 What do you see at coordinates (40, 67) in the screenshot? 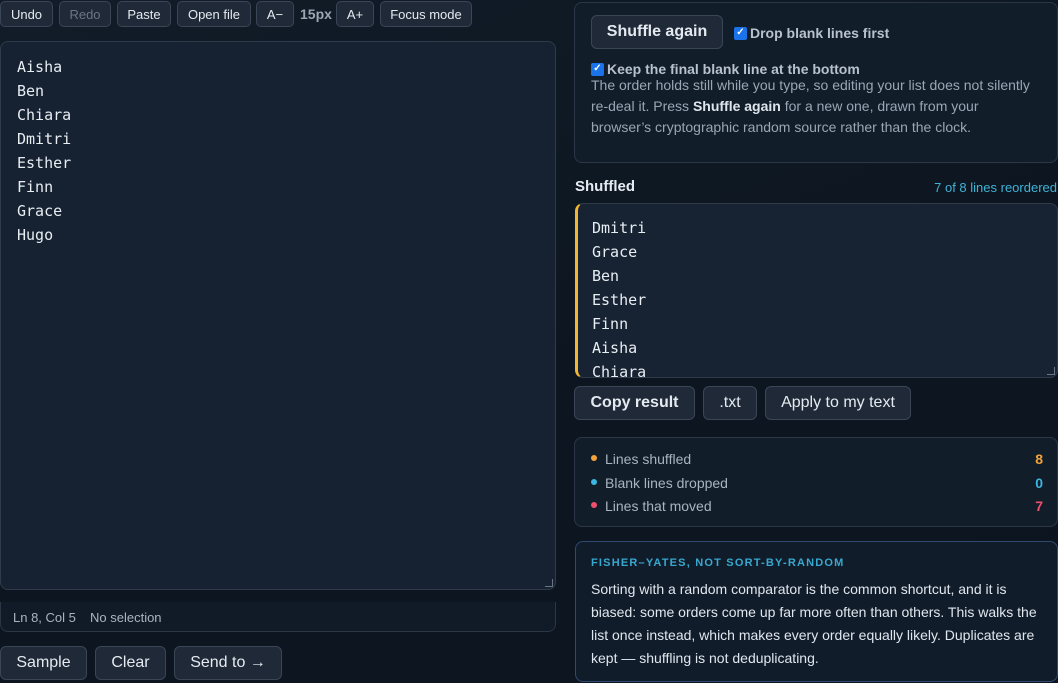
I see `input-line: Aisha` at bounding box center [40, 67].